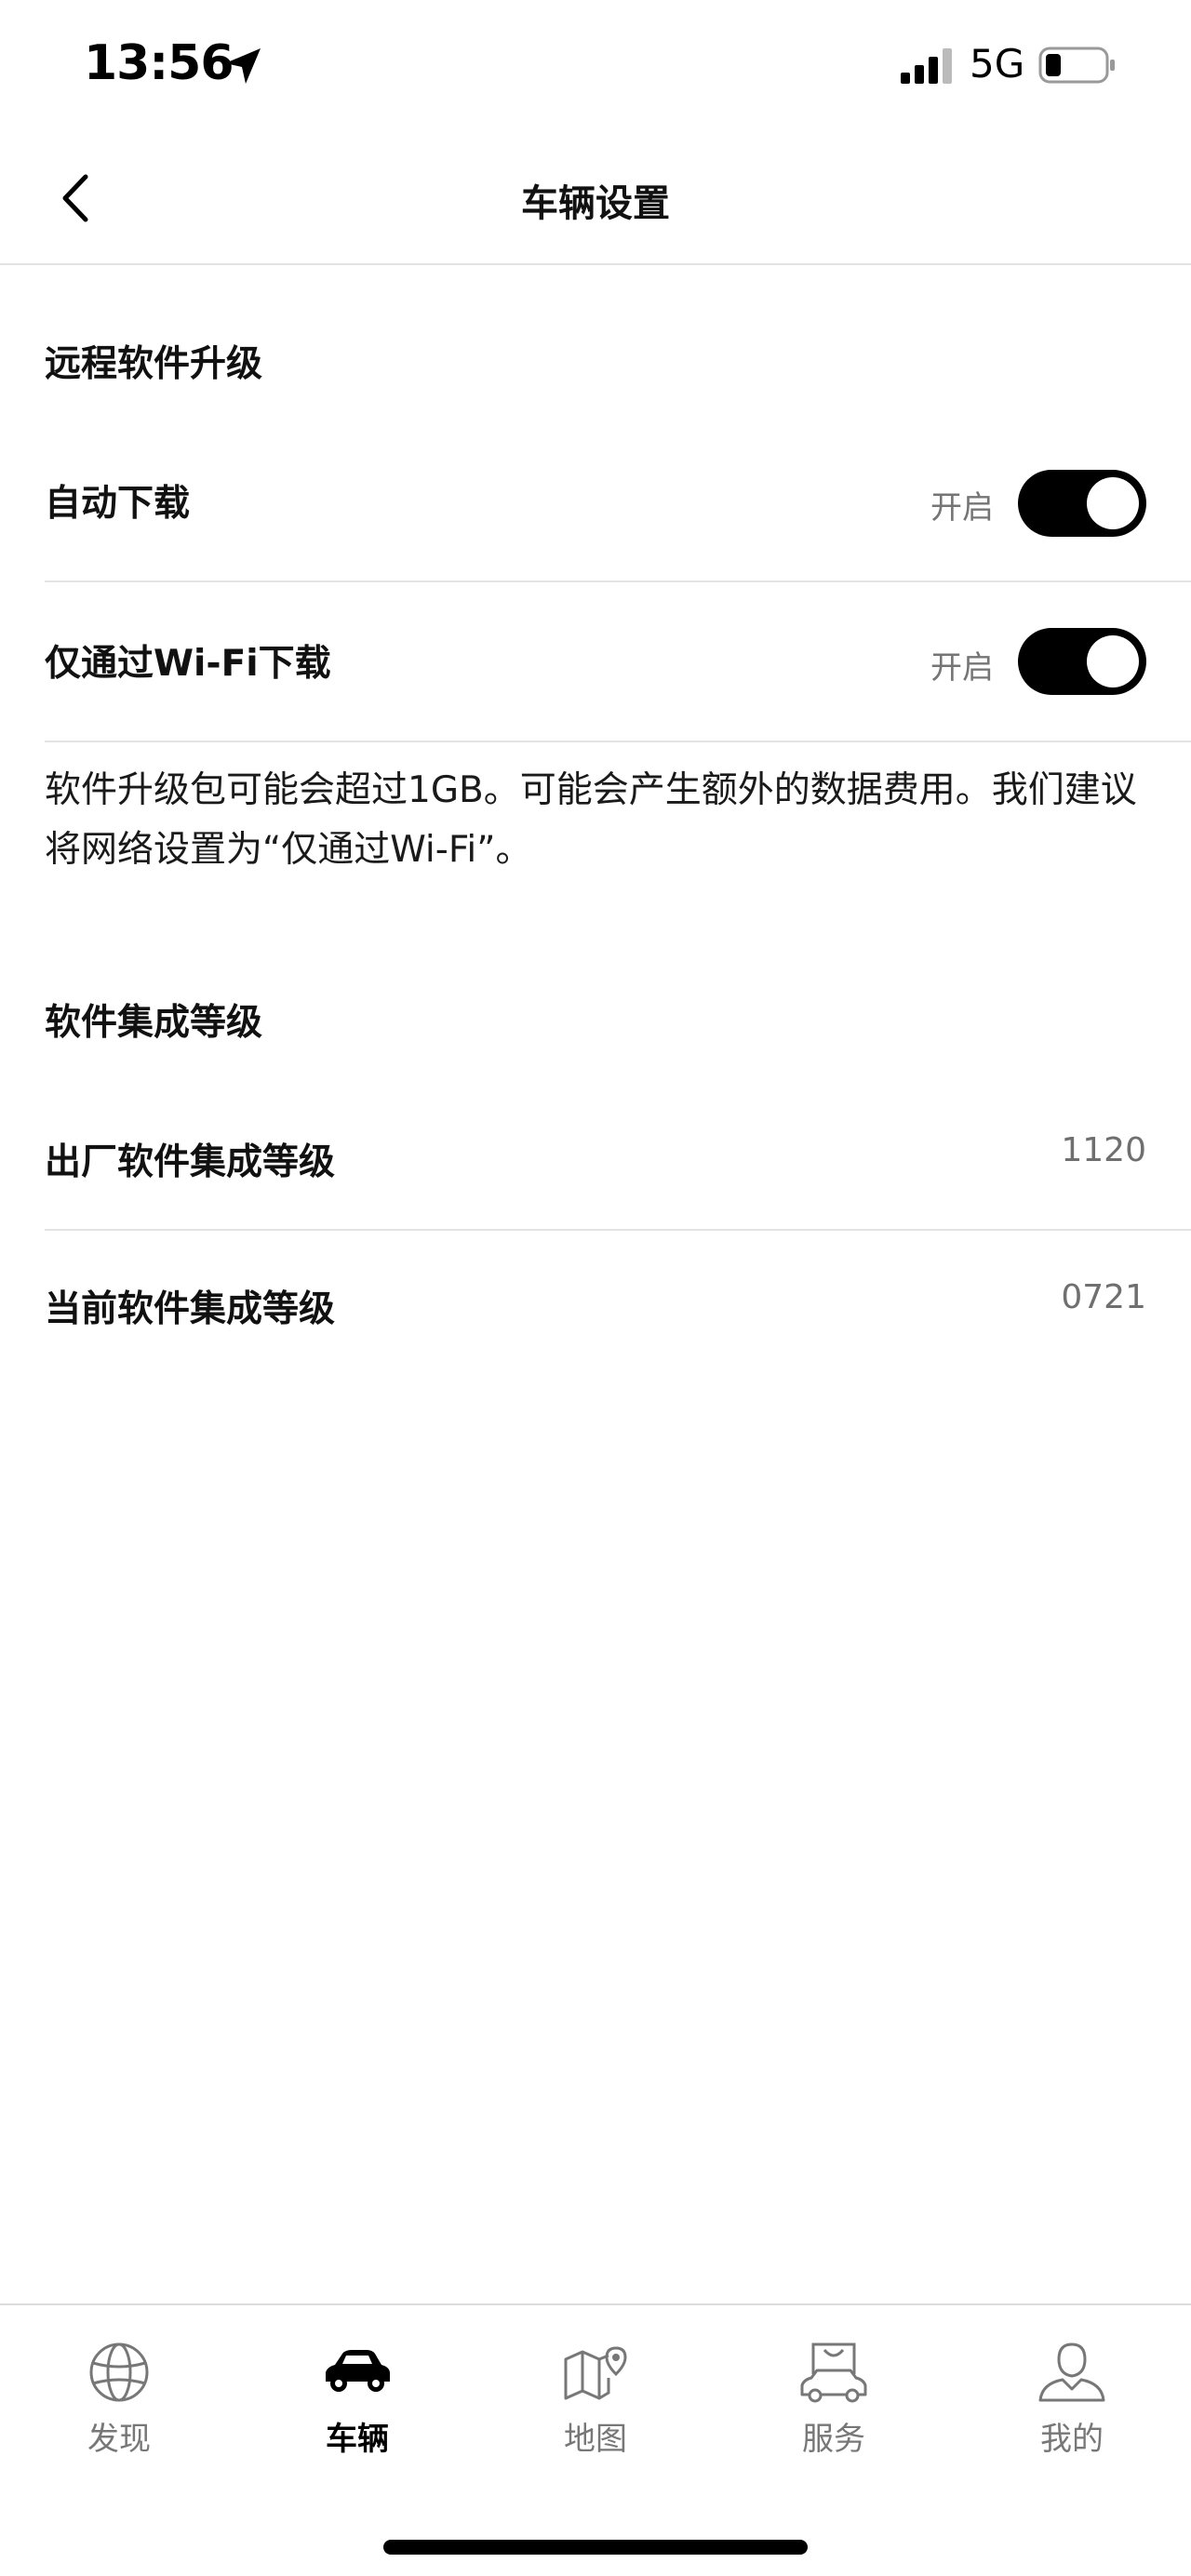 The image size is (1191, 2576). What do you see at coordinates (118, 504) in the screenshot?
I see `auto-download-label: 自动下载` at bounding box center [118, 504].